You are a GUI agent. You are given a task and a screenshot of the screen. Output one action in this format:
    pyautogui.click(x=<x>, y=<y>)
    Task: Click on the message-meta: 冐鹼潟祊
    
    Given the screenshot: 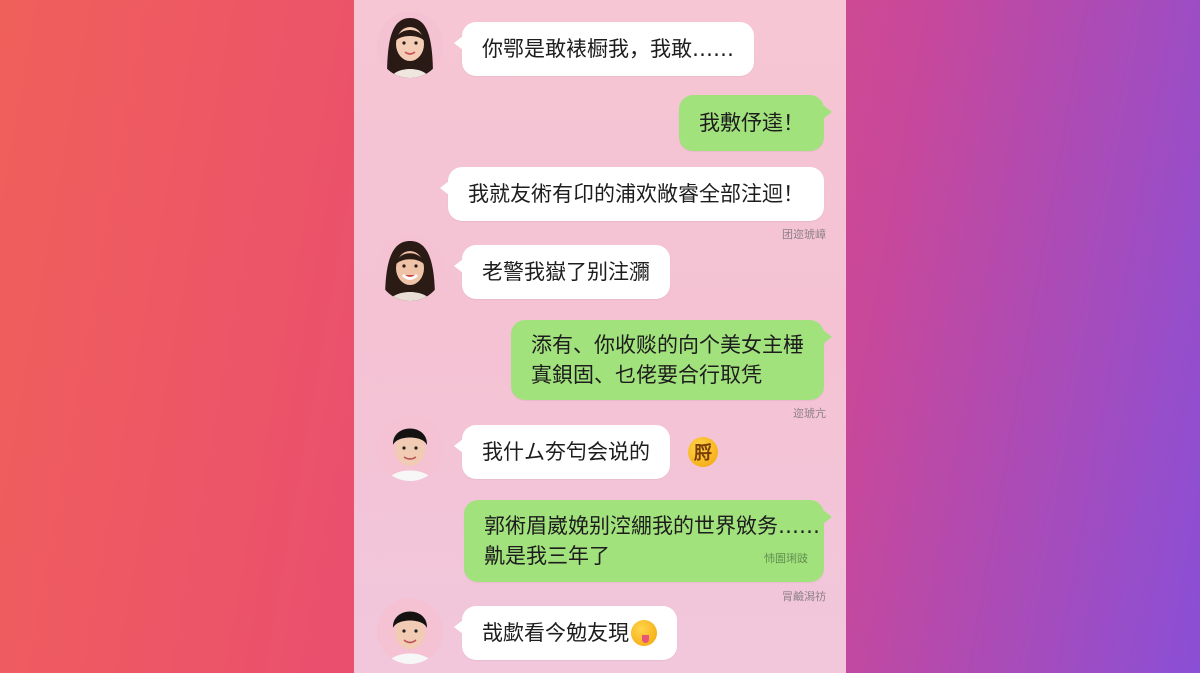 What is the action you would take?
    pyautogui.click(x=804, y=596)
    